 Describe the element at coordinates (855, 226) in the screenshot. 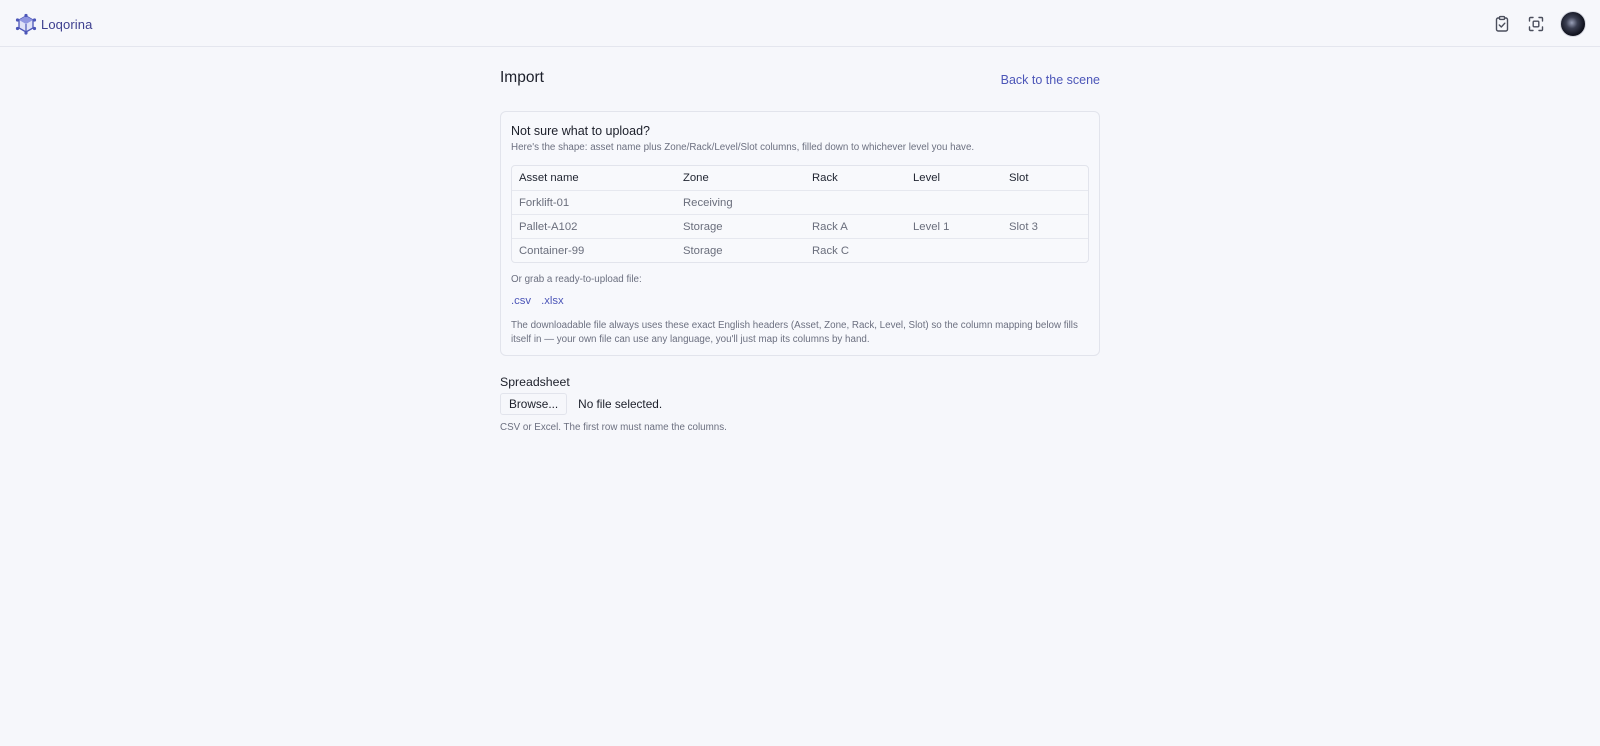

I see `cell-rack: Rack A` at that location.